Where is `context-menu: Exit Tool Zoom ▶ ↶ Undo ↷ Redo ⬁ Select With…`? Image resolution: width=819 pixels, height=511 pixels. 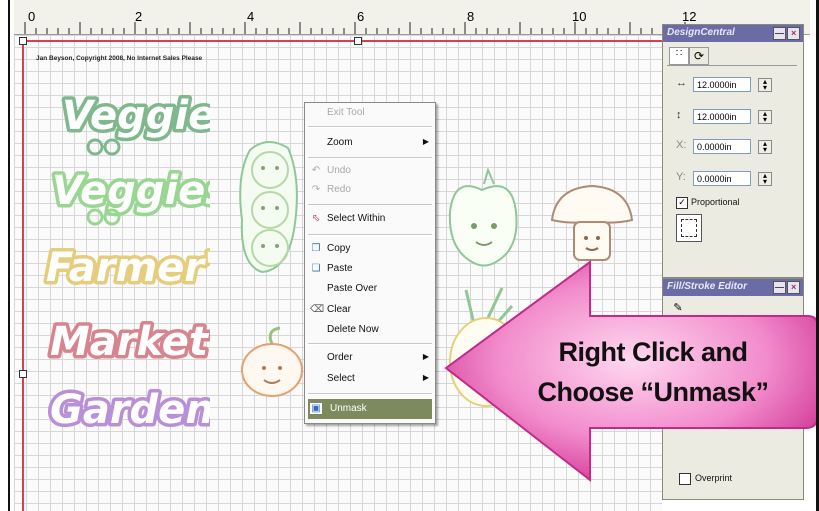
context-menu: Exit Tool Zoom ▶ ↶ Undo ↷ Redo ⬁ Select With… is located at coordinates (370, 263).